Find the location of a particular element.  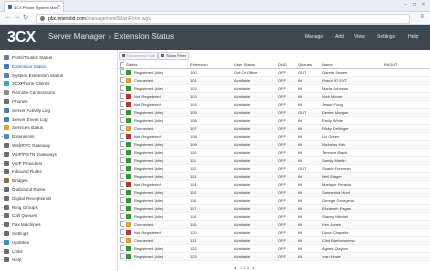

sidebar-item: Services status is located at coordinates (59, 127).